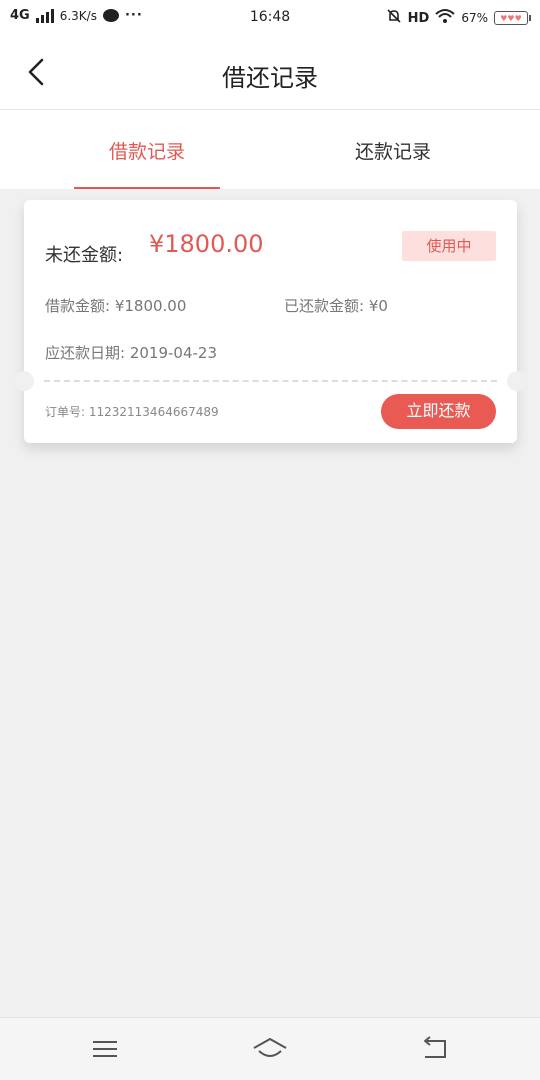  Describe the element at coordinates (474, 18) in the screenshot. I see `battery-percent: 67%` at that location.